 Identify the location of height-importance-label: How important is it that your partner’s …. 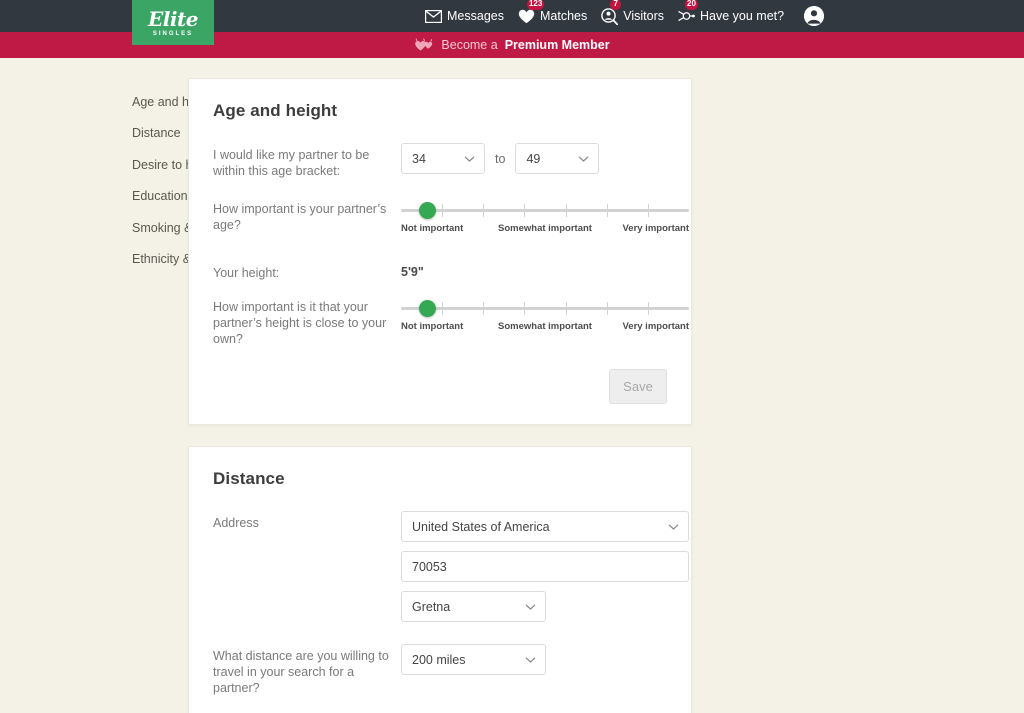
(300, 323).